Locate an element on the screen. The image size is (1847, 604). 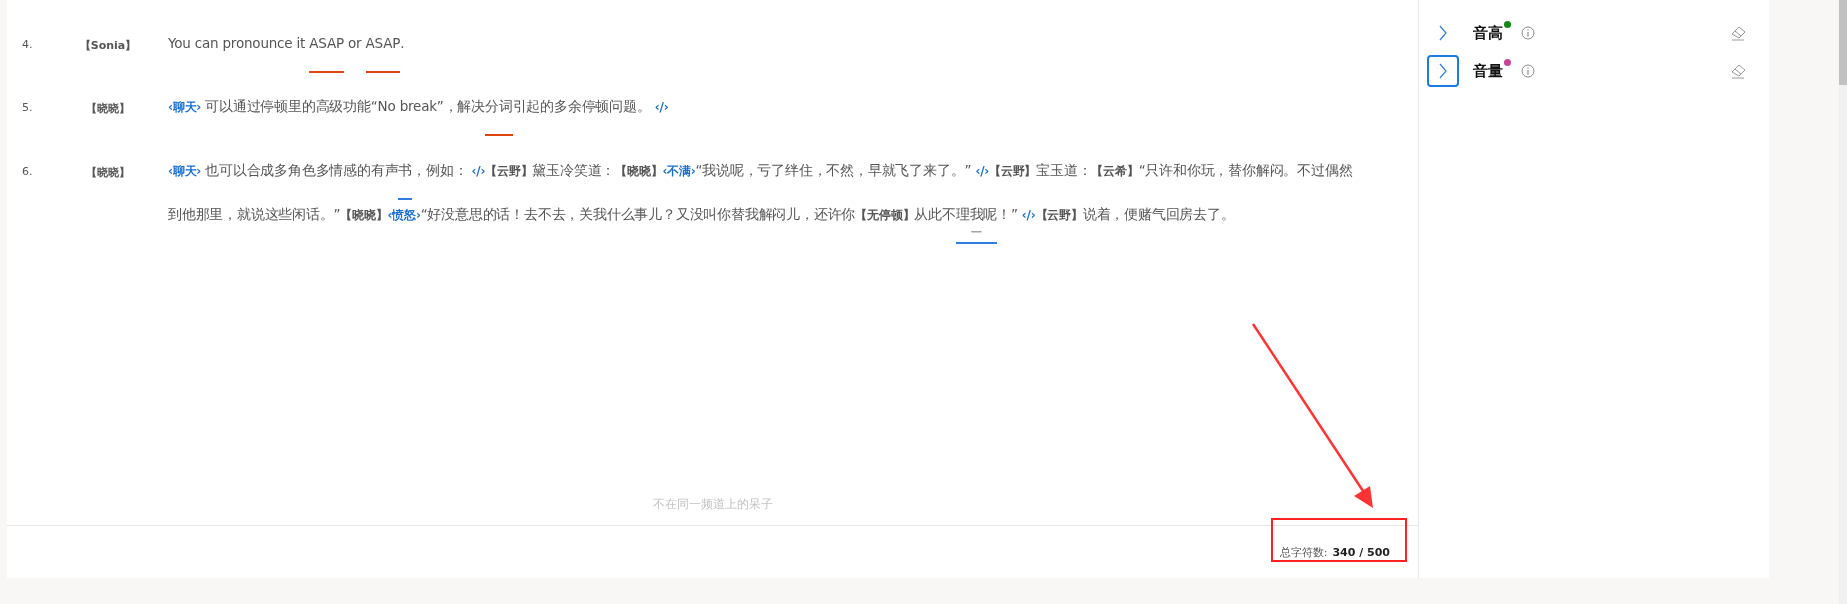
marked-word: 书 is located at coordinates (405, 170).